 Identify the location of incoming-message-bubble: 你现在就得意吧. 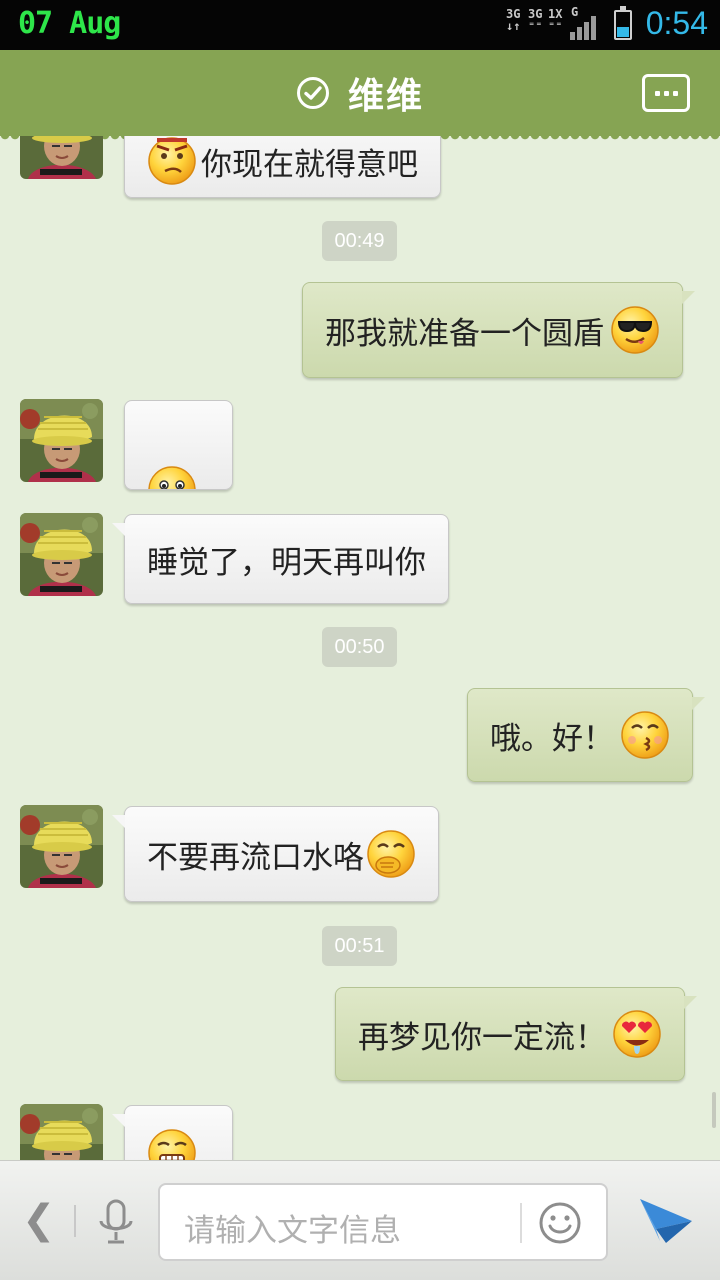
(282, 167).